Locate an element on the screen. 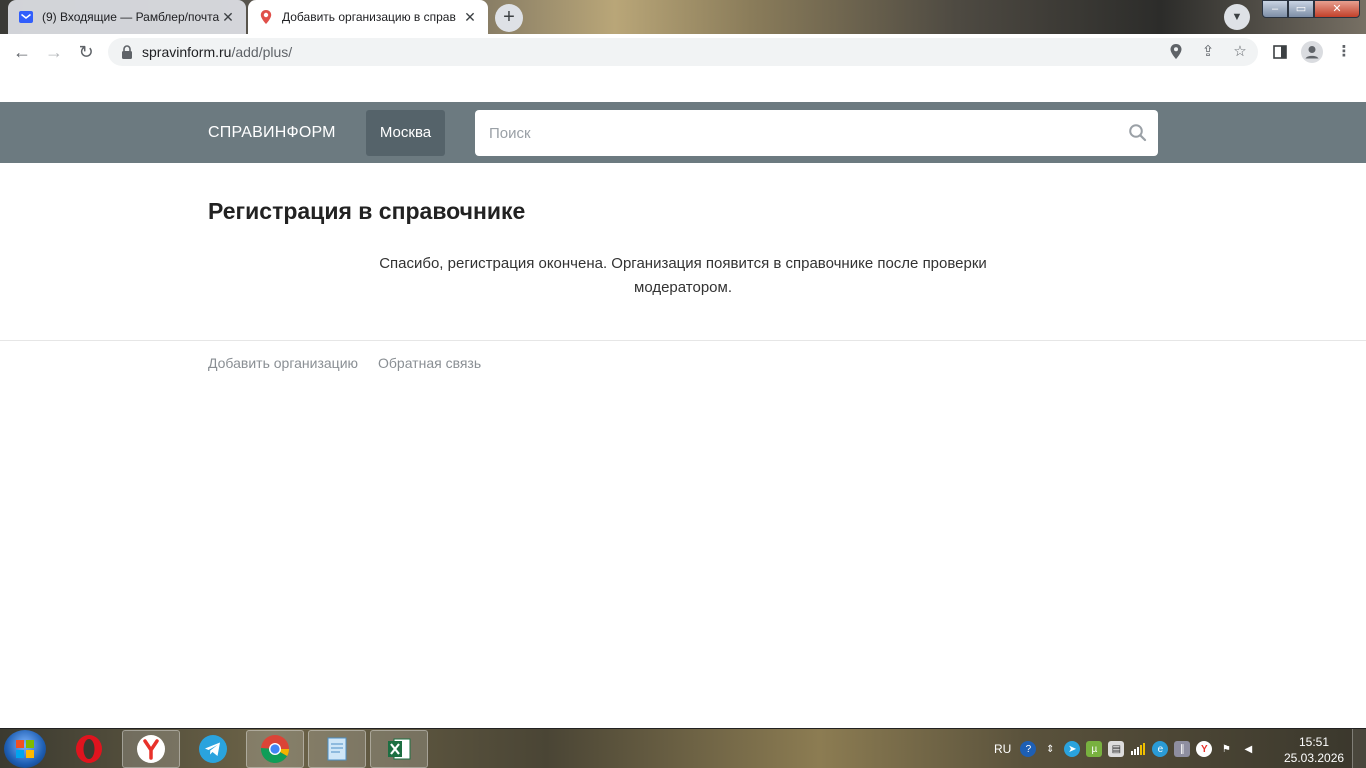 Image resolution: width=1366 pixels, height=768 pixels. yandex-tray-icon: Y is located at coordinates (1204, 749).